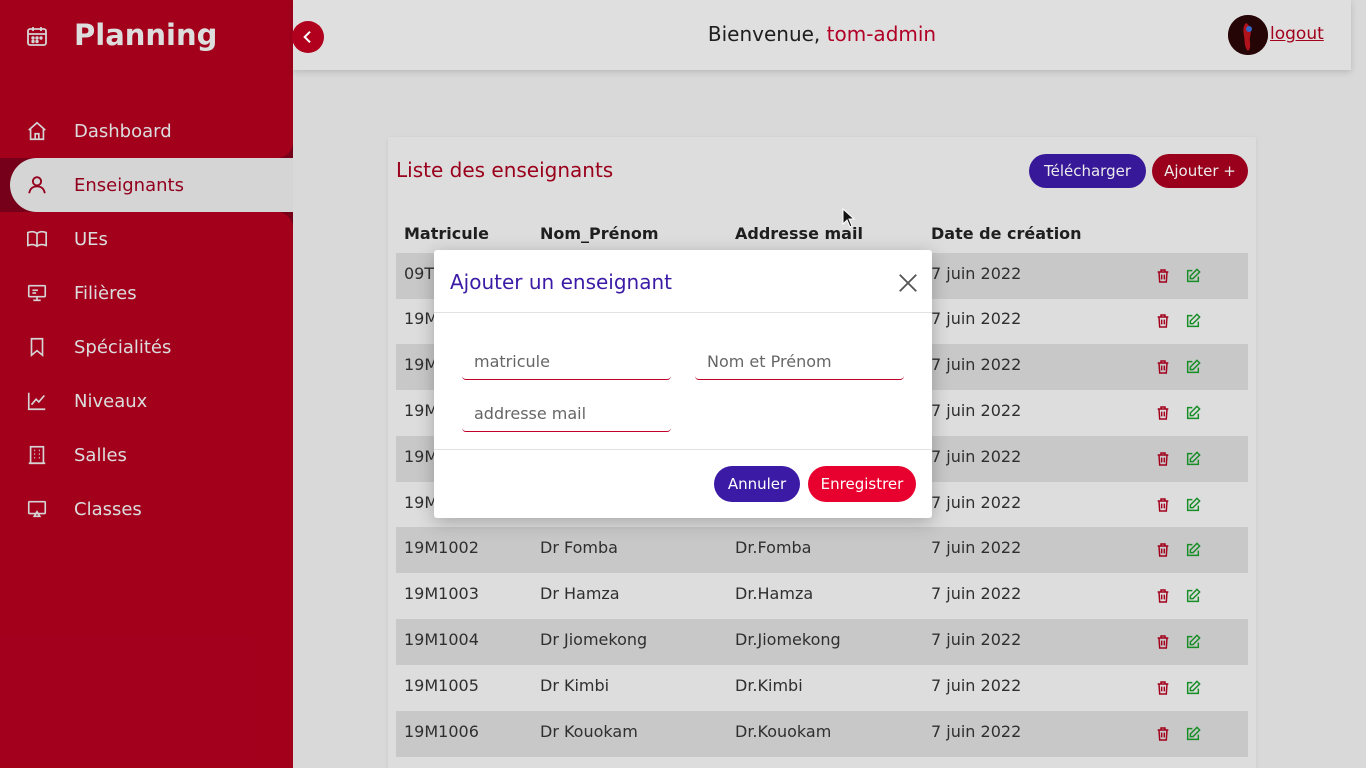  I want to click on mouse-cursor-icon, so click(849, 218).